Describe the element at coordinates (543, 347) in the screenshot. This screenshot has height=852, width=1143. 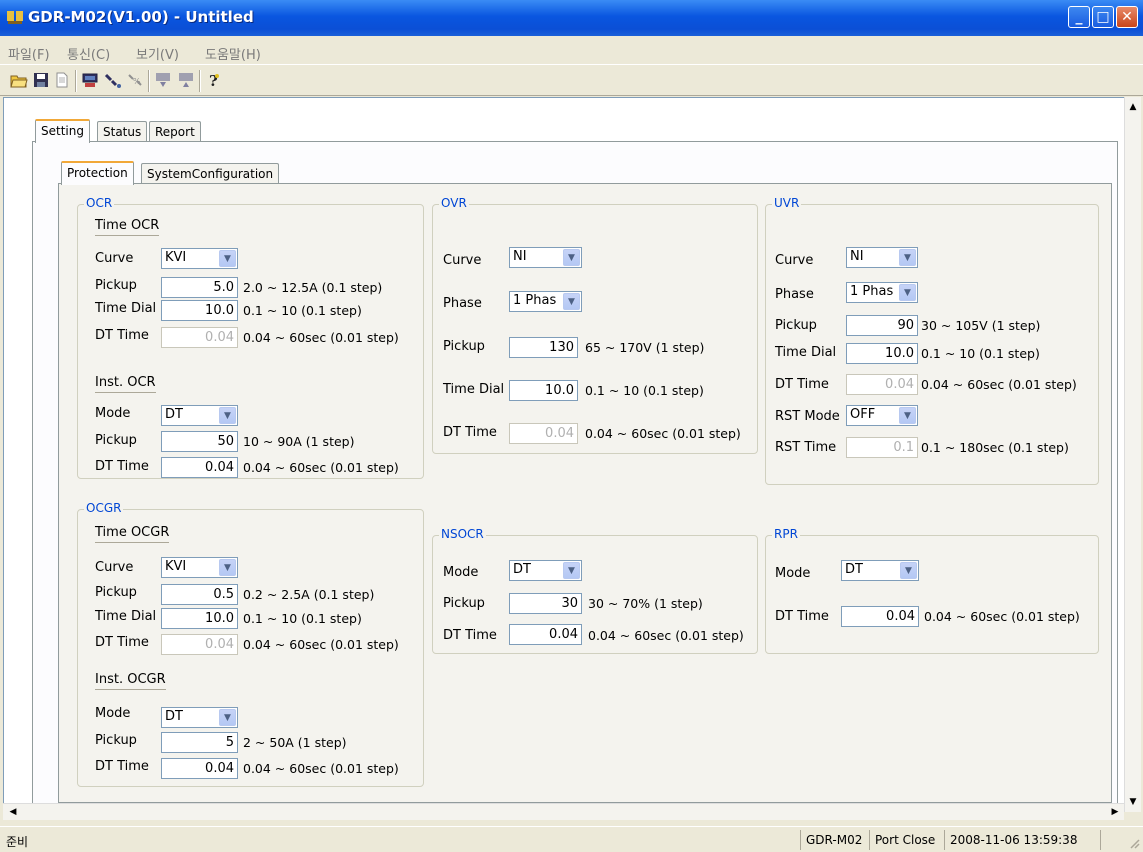
I see `ovr-pickup-input` at that location.